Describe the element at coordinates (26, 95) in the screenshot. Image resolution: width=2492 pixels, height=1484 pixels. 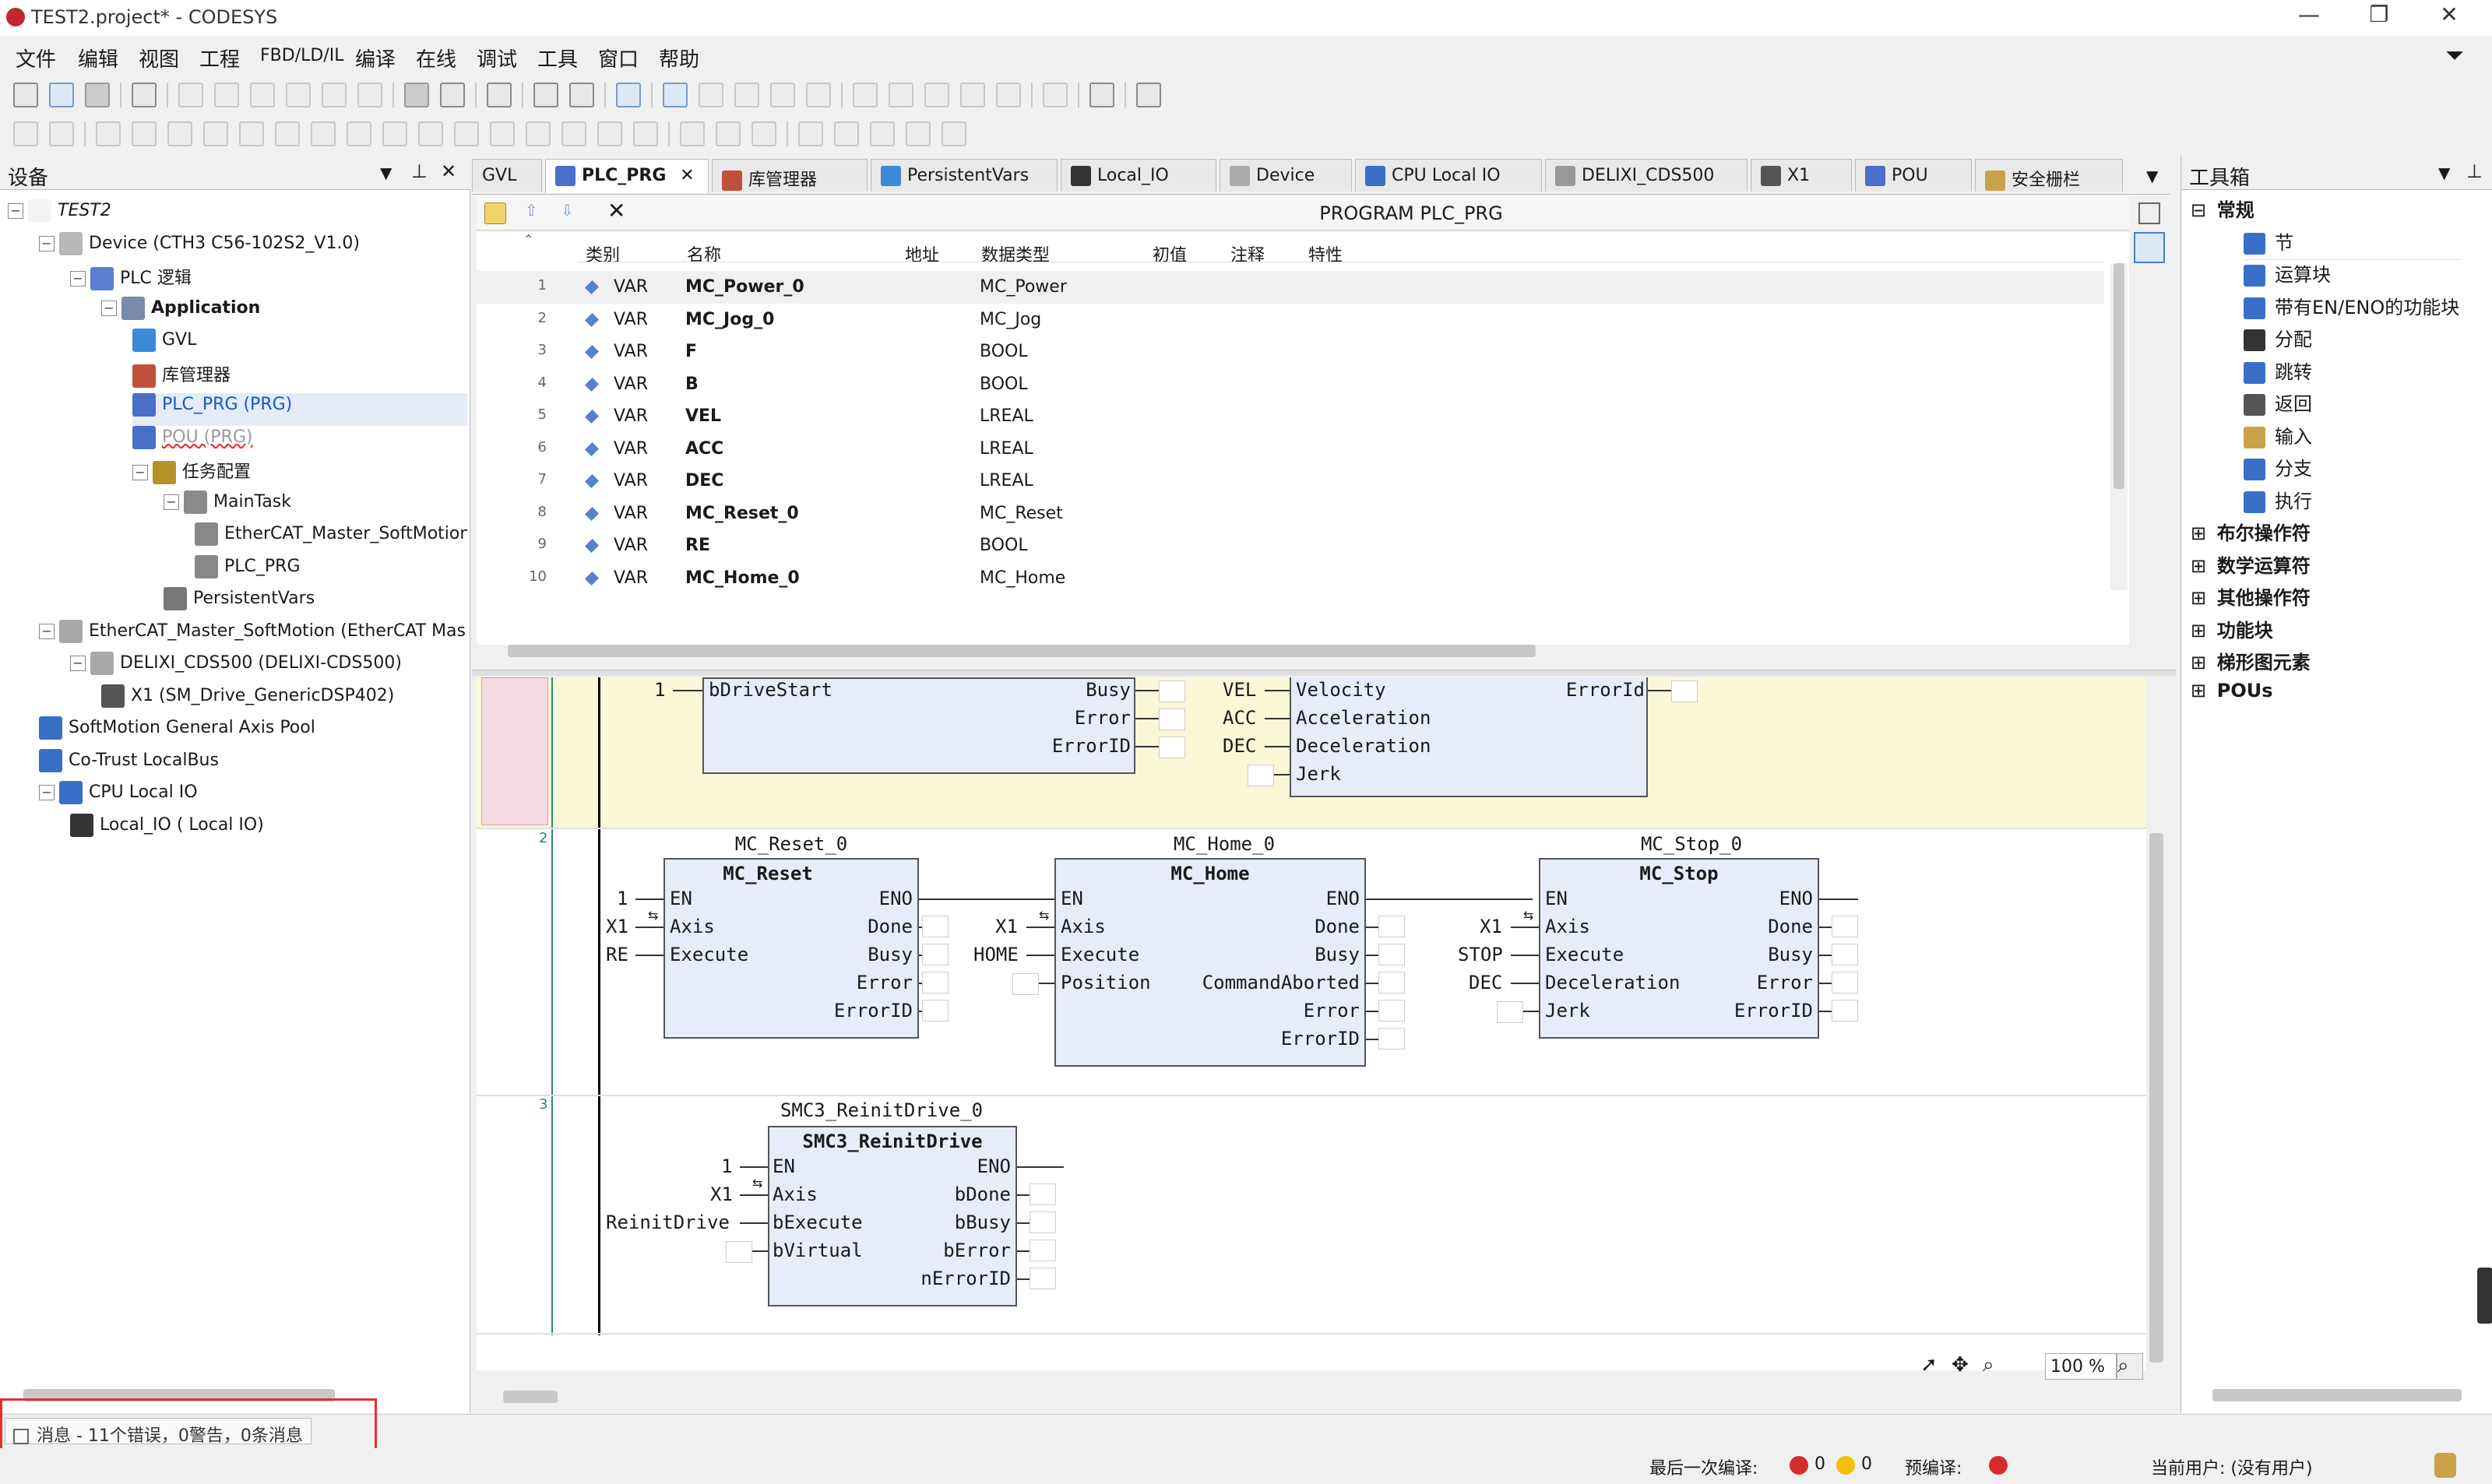
I see `new-project-icon` at that location.